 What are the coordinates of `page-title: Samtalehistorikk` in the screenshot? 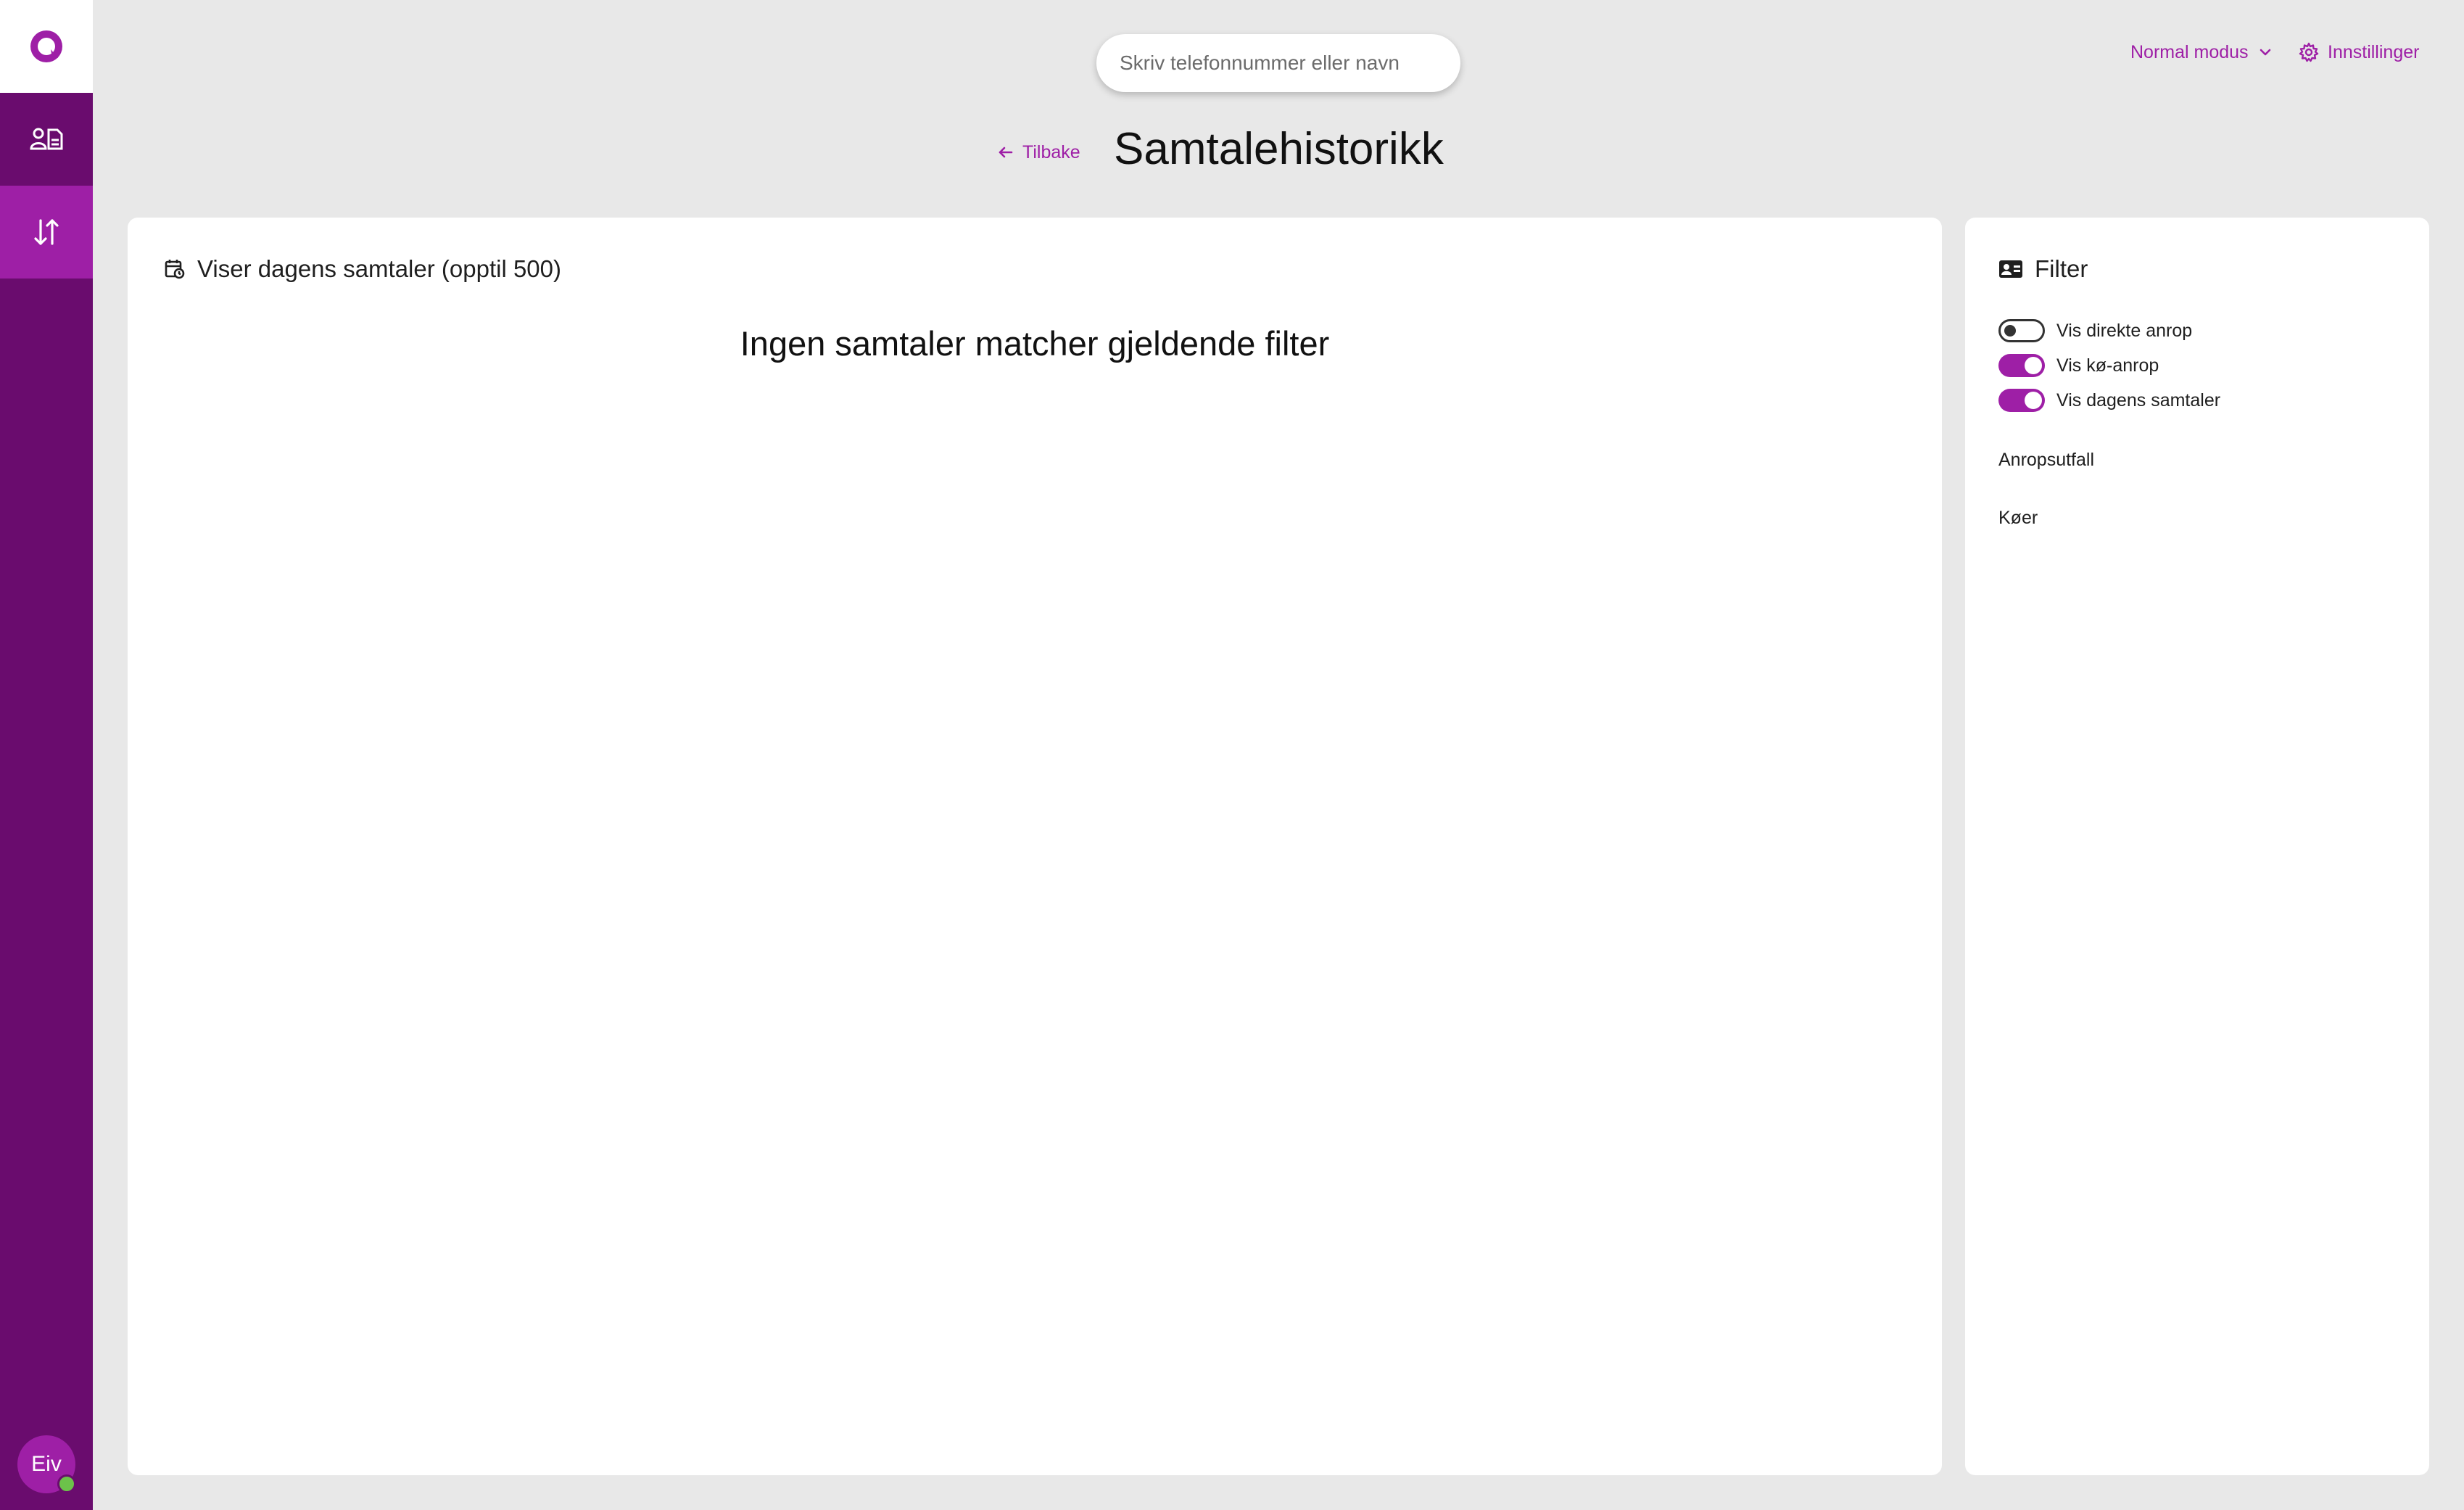 It's located at (1279, 149).